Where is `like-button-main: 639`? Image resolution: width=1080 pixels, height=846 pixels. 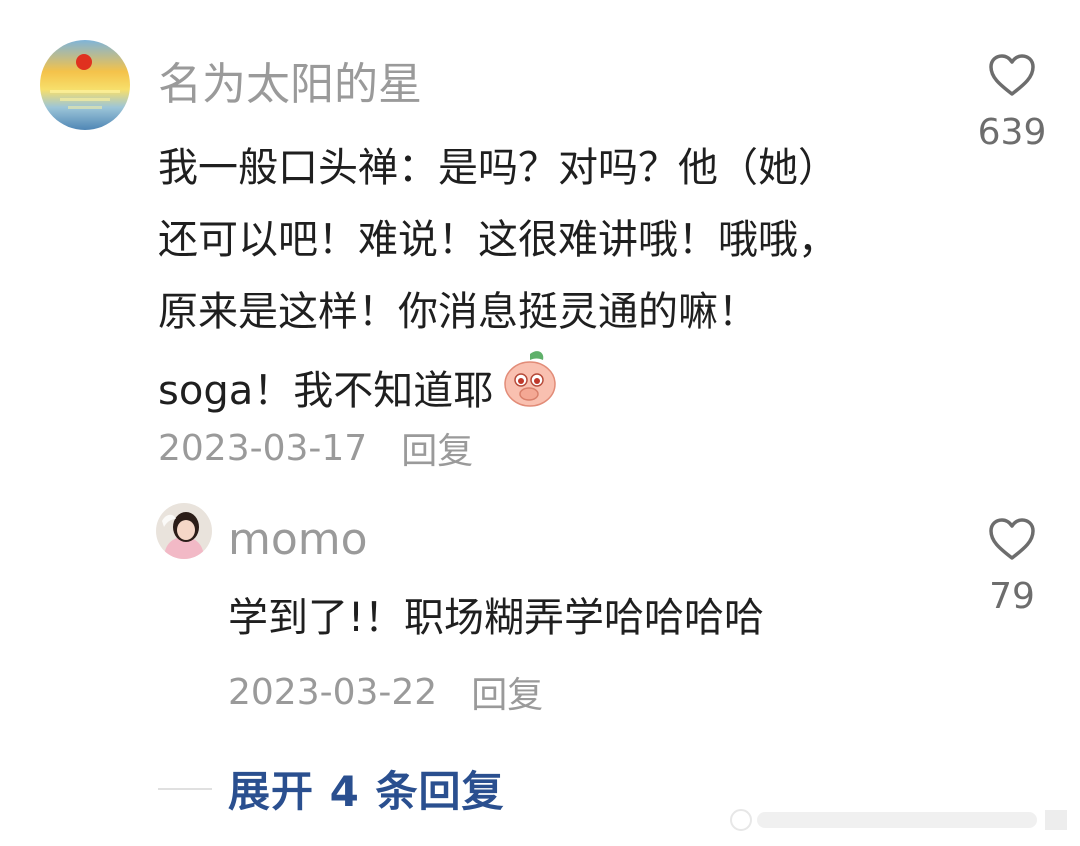 like-button-main: 639 is located at coordinates (1012, 102).